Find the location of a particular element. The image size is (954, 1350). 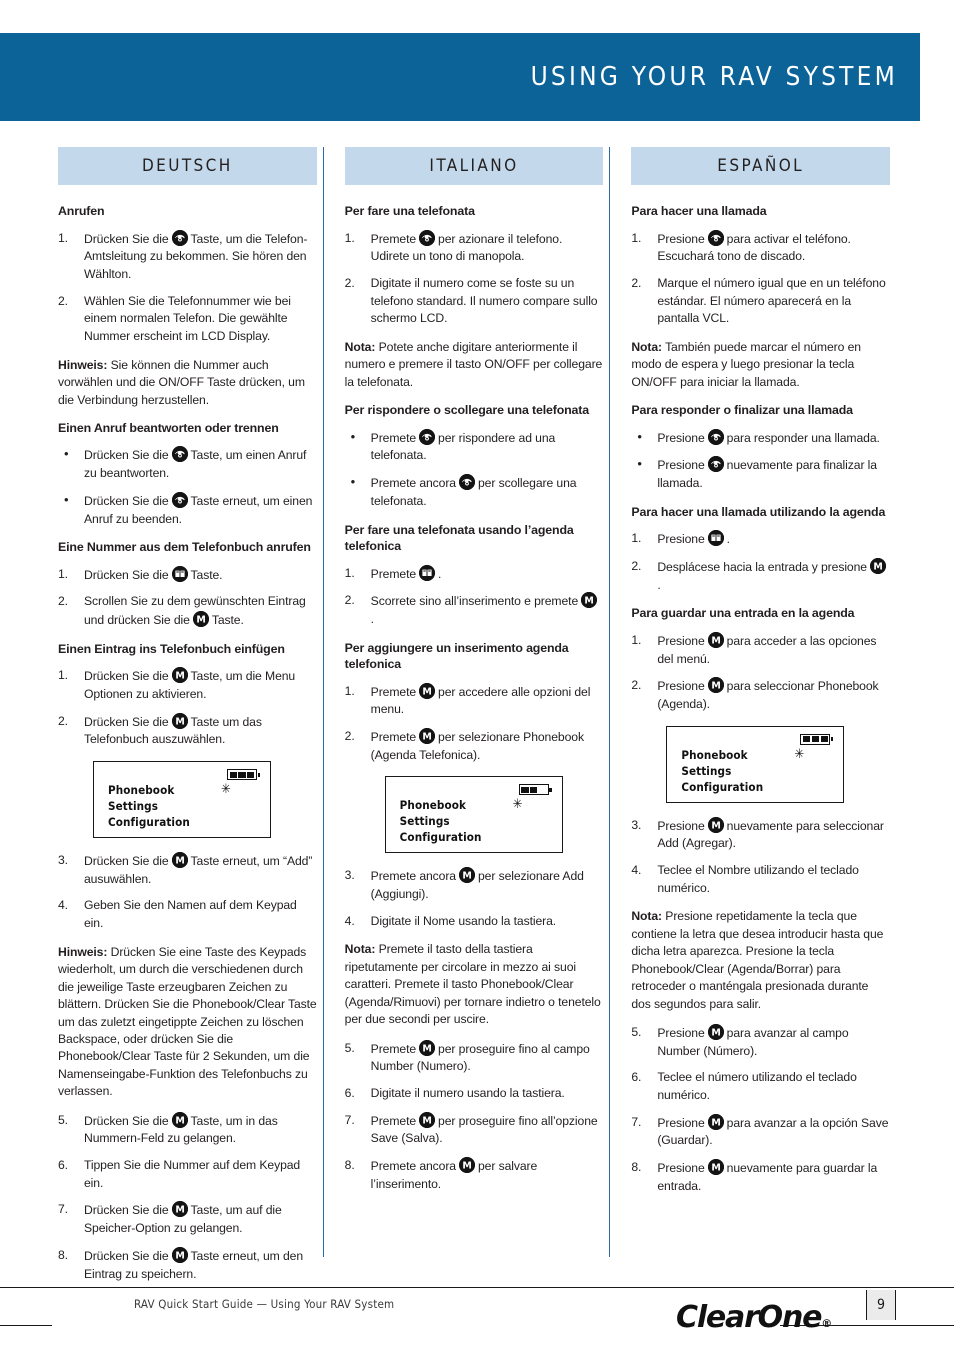

lcd-selection-asterisk: ✳ is located at coordinates (517, 805).